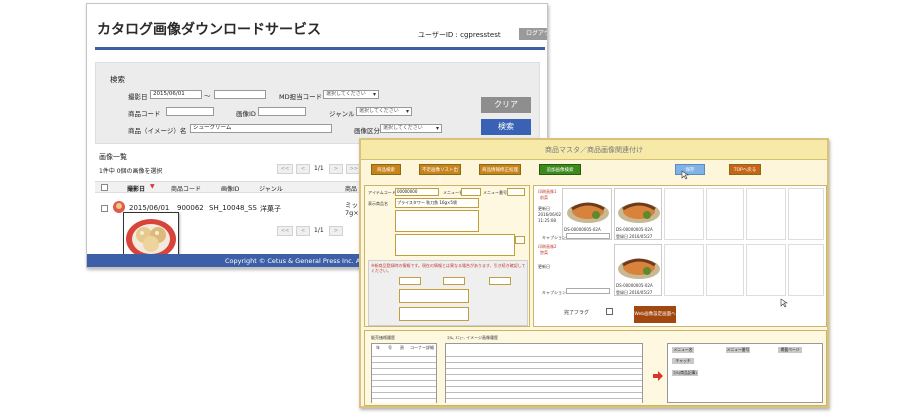 The image size is (900, 415). I want to click on first-page-button: <<, so click(285, 169).